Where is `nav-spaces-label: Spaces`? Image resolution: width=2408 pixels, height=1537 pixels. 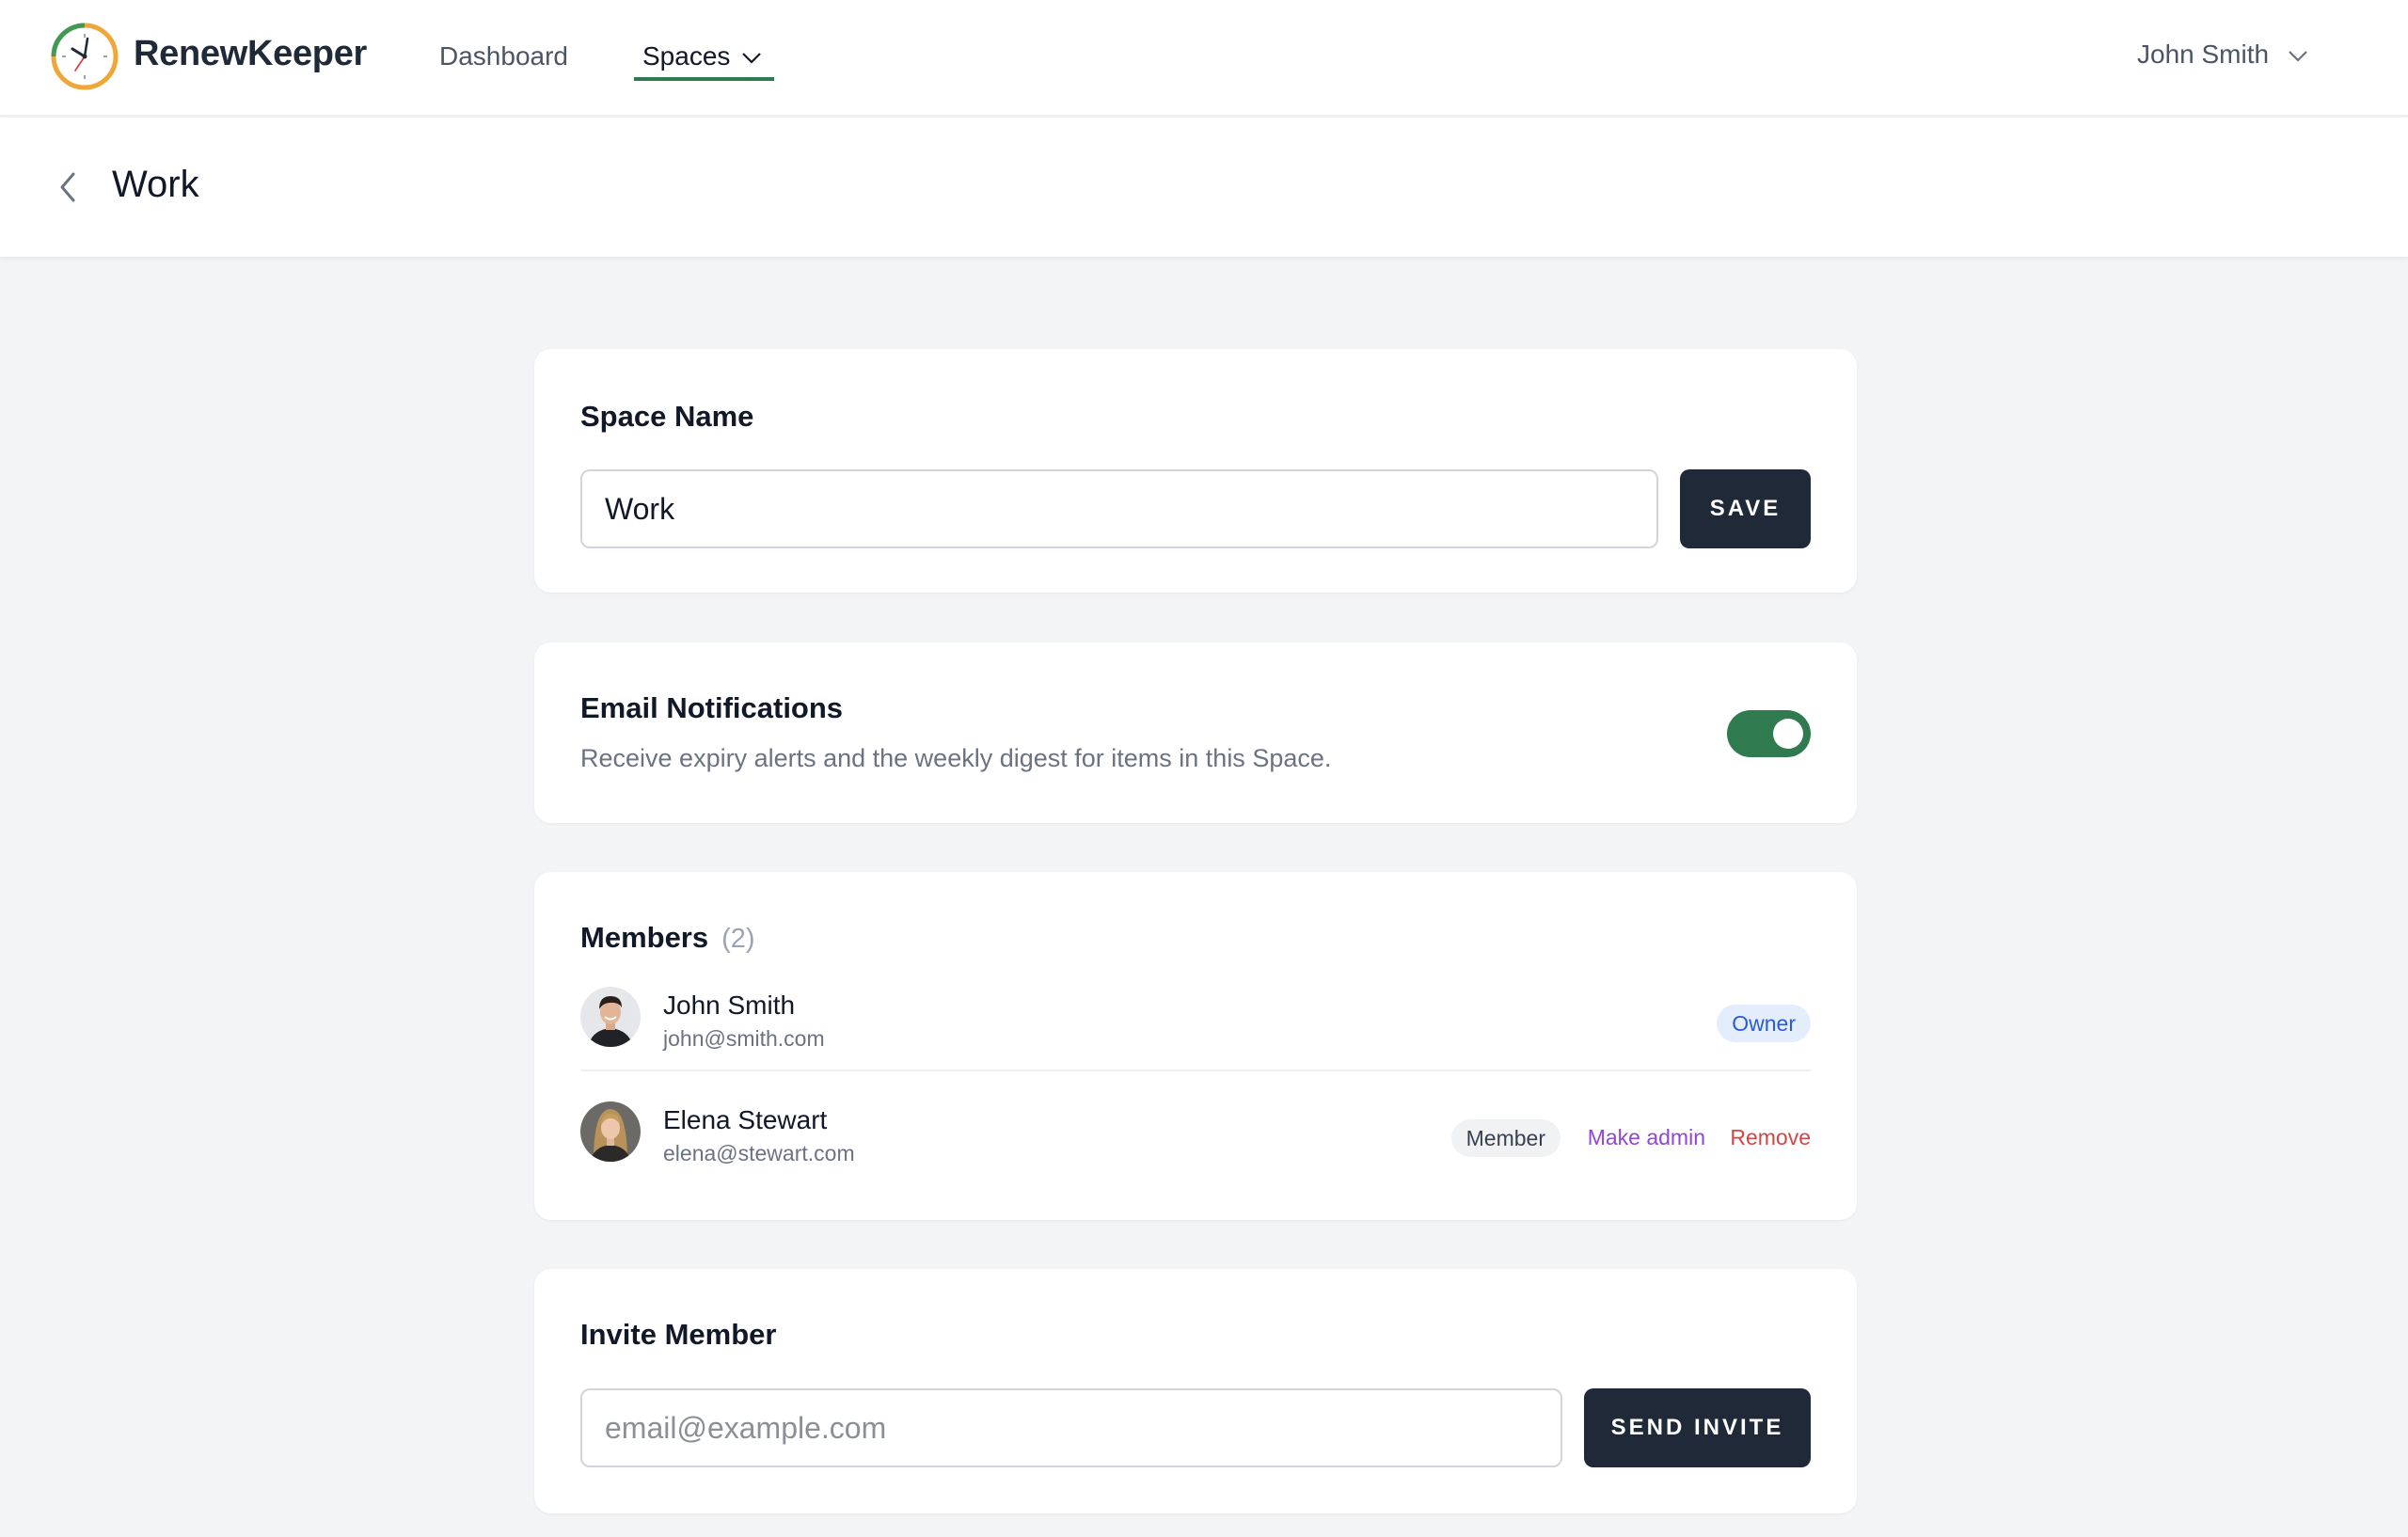 nav-spaces-label: Spaces is located at coordinates (687, 56).